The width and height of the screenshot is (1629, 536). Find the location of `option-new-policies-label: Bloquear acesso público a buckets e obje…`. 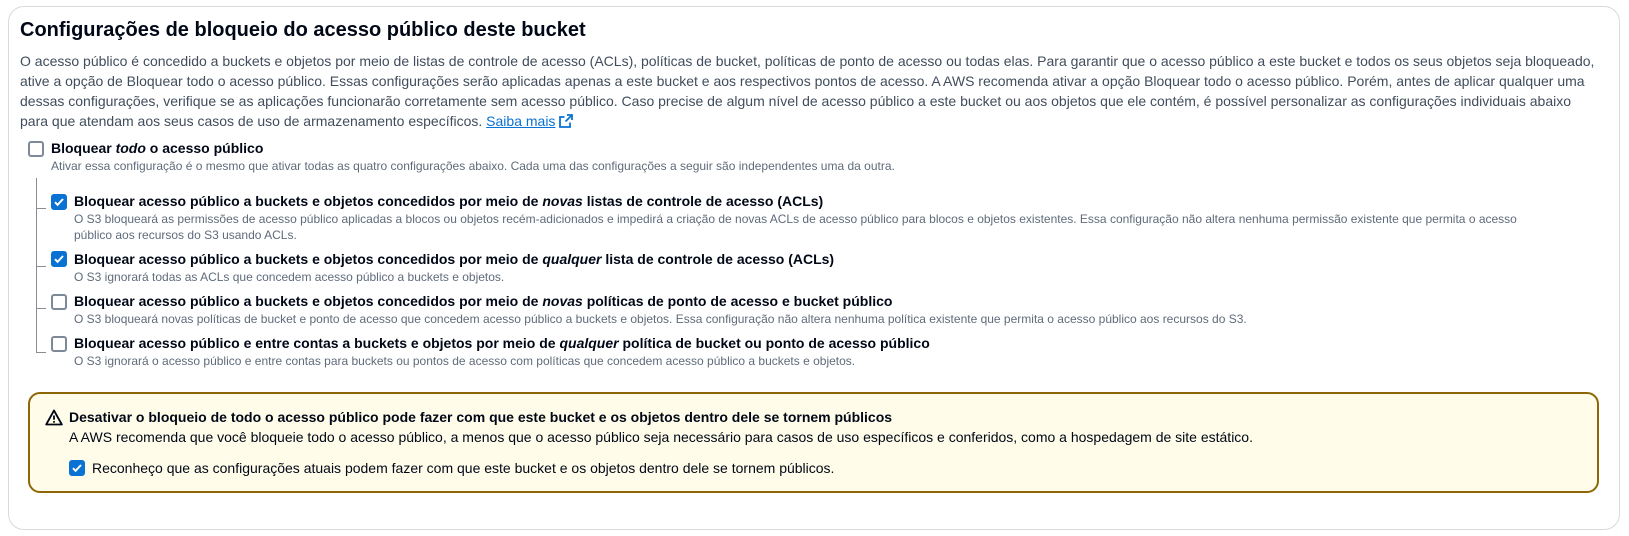

option-new-policies-label: Bloquear acesso público a buckets e obje… is located at coordinates (483, 301).